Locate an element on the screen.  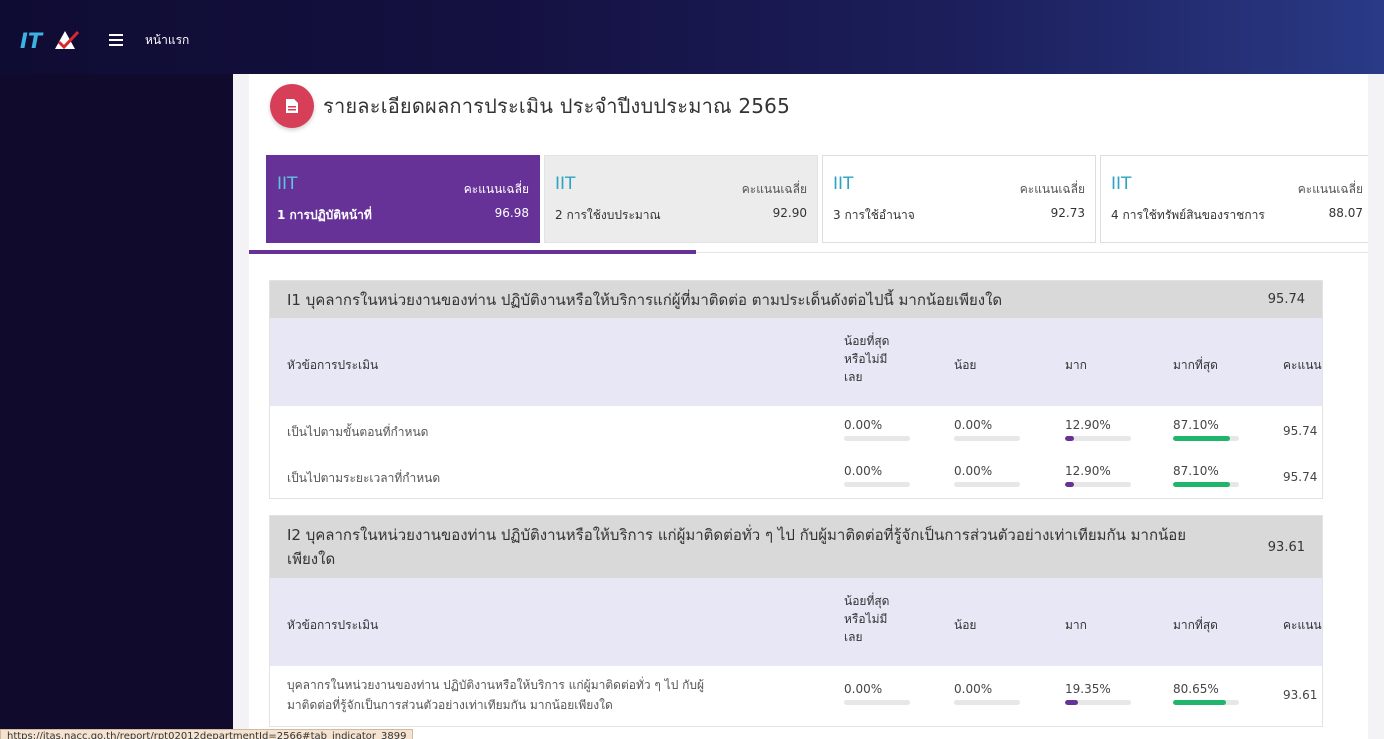
home-link: หน้าแรก is located at coordinates (167, 40).